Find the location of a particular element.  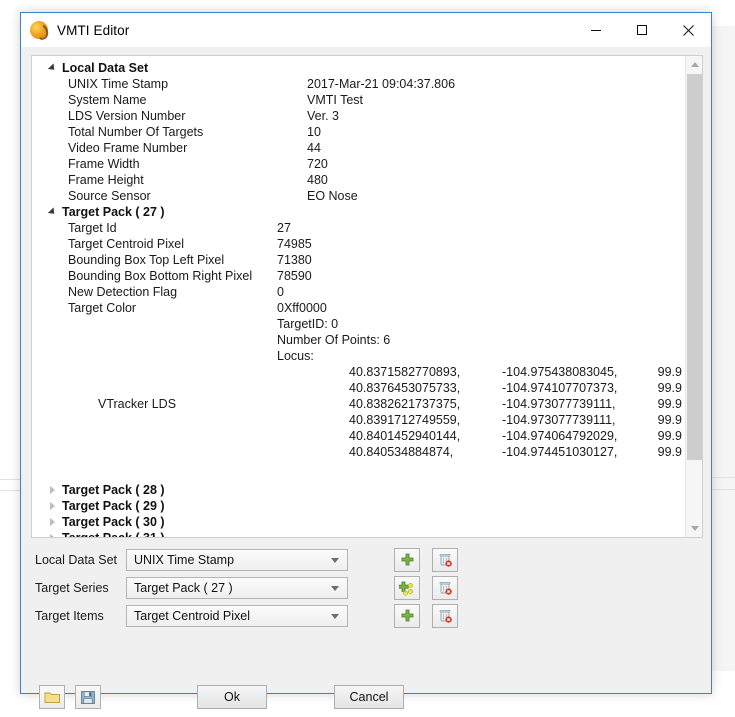

tree-group-target-pack-29: Target Pack ( 29 ) is located at coordinates (358, 506).